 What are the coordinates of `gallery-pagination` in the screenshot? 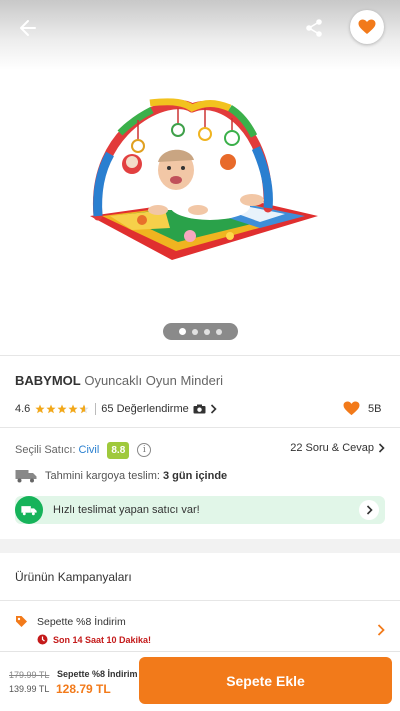 It's located at (200, 331).